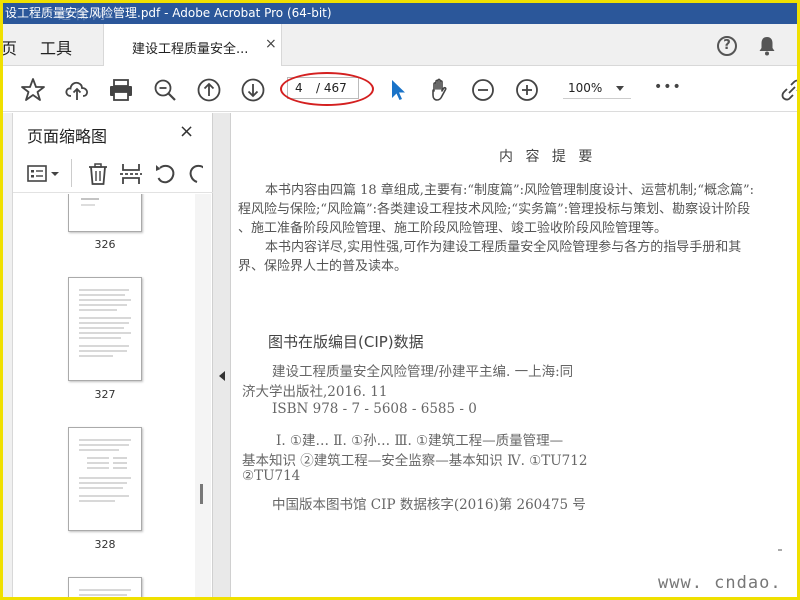  I want to click on rotate-left-icon, so click(165, 174).